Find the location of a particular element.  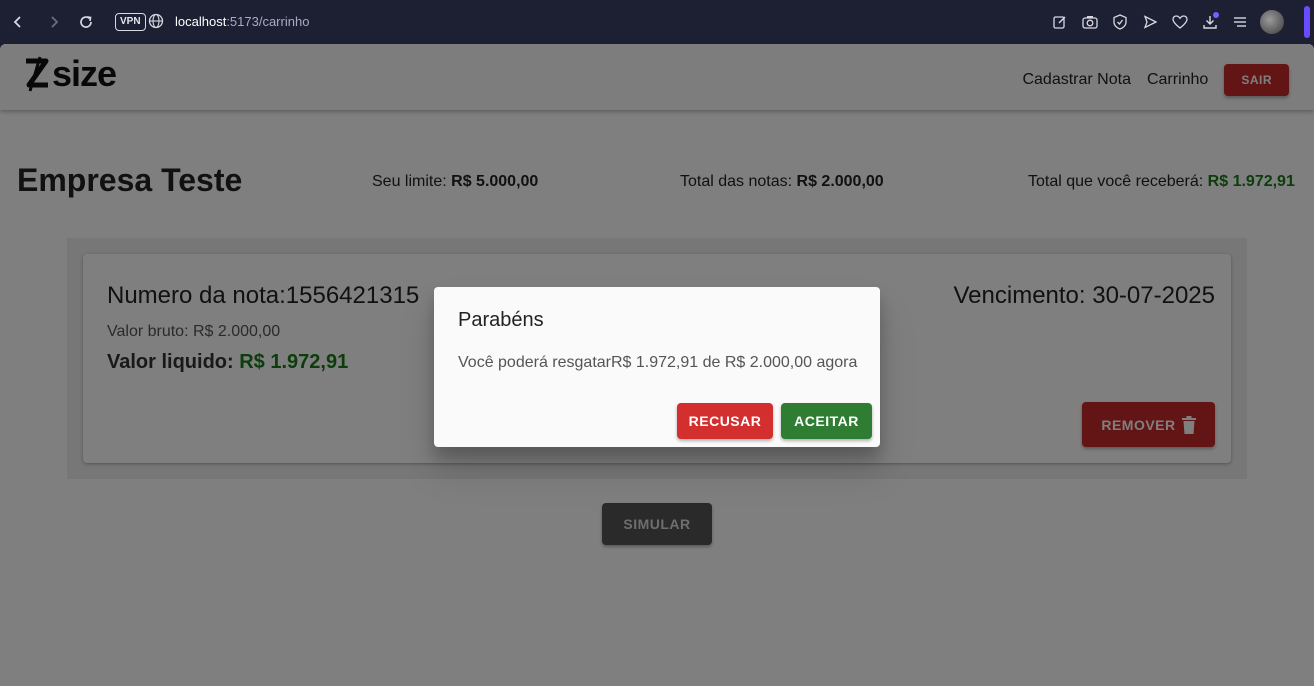

url-host: localhost is located at coordinates (201, 21).